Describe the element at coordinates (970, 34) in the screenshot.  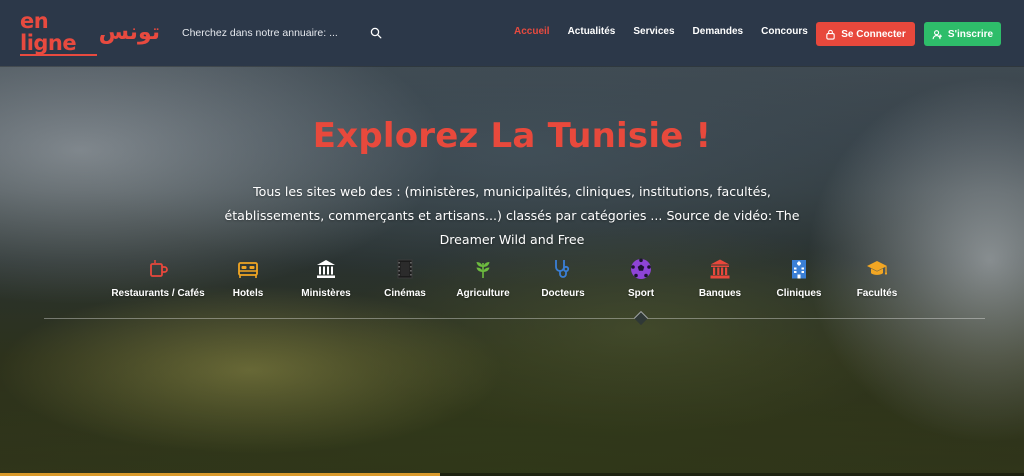
I see `signup-button-label: S'inscrire` at that location.